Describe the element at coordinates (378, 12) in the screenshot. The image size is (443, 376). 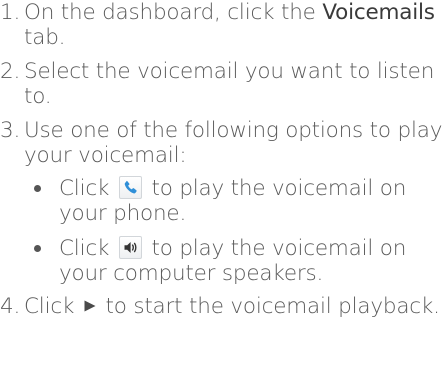
I see `voicemails-tab-label: Voicemails` at that location.